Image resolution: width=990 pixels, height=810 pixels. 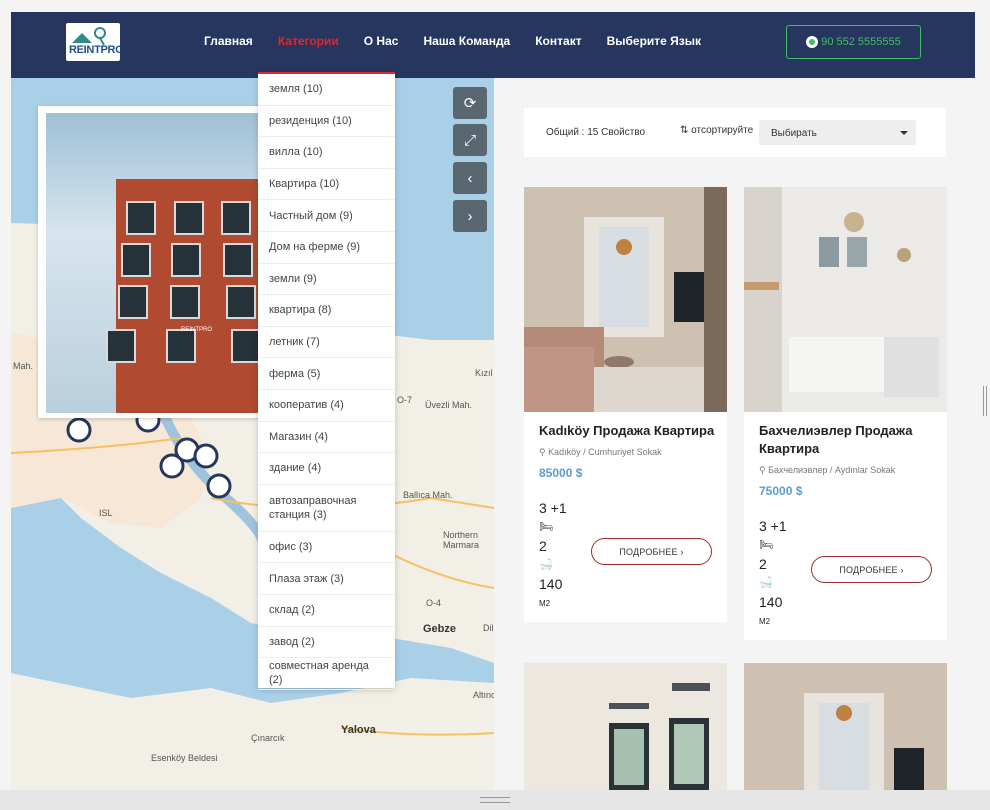 I want to click on total-count: Общий : 15 Свойство, so click(x=596, y=132).